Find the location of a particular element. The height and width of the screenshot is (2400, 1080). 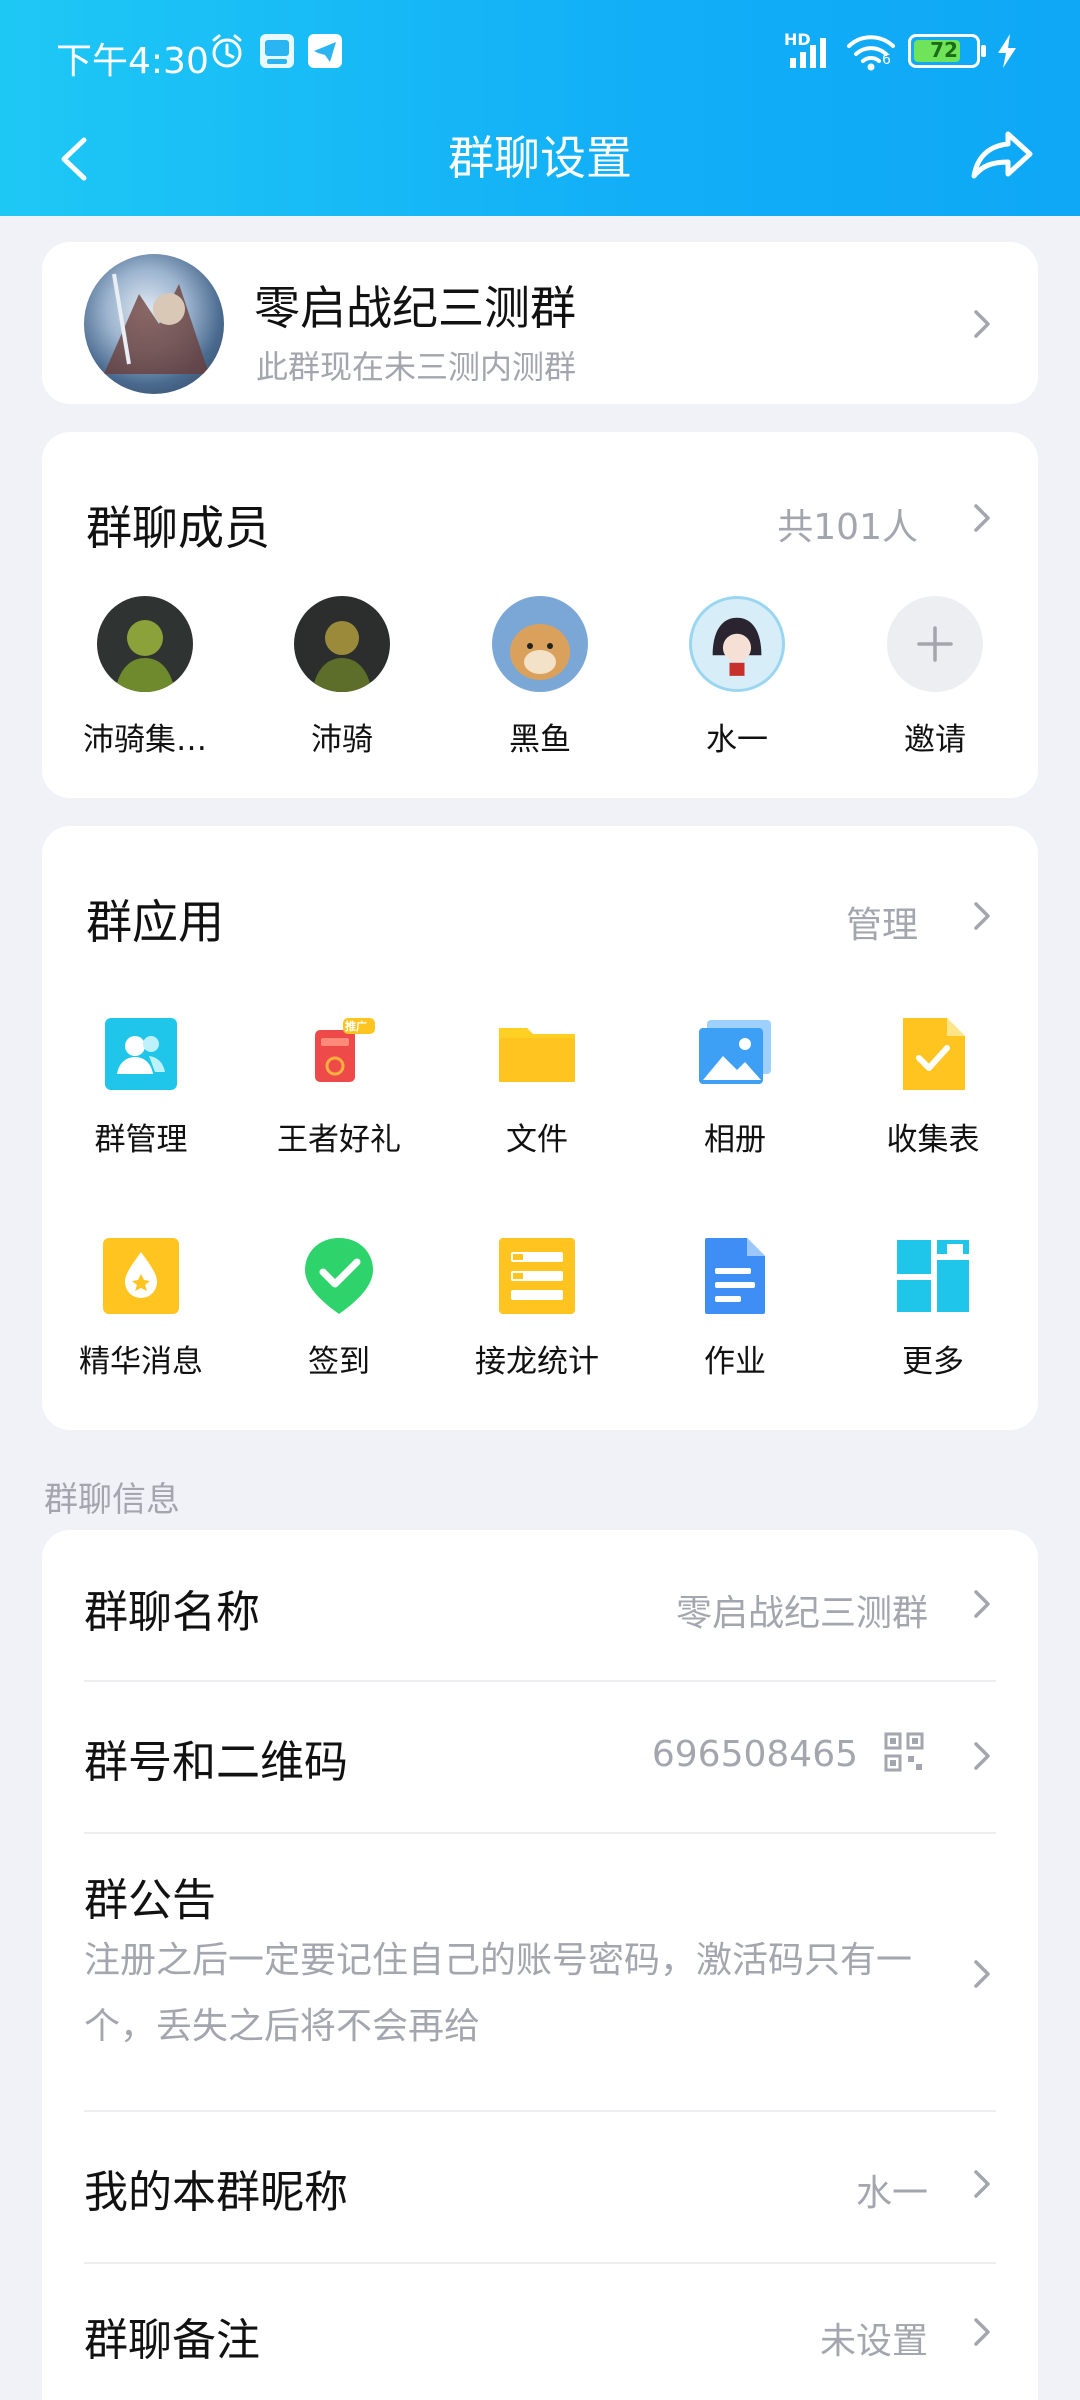

app-notification-icon is located at coordinates (277, 53).